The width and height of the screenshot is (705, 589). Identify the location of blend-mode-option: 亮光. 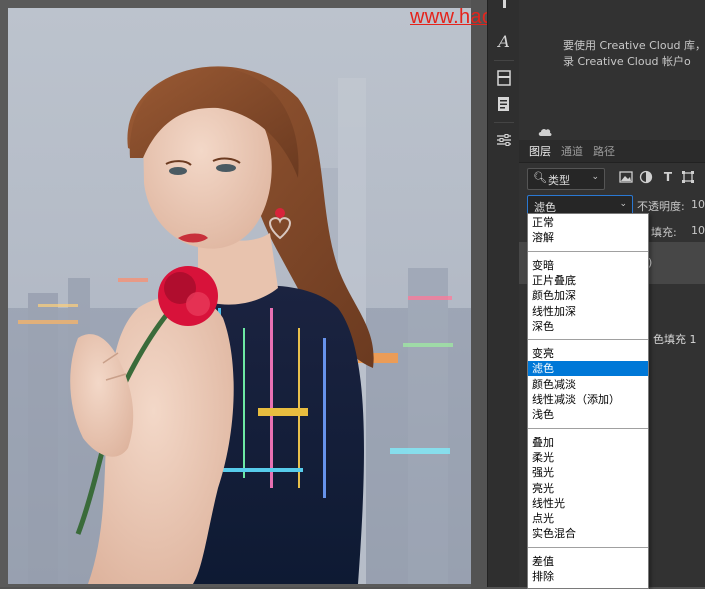
(588, 488).